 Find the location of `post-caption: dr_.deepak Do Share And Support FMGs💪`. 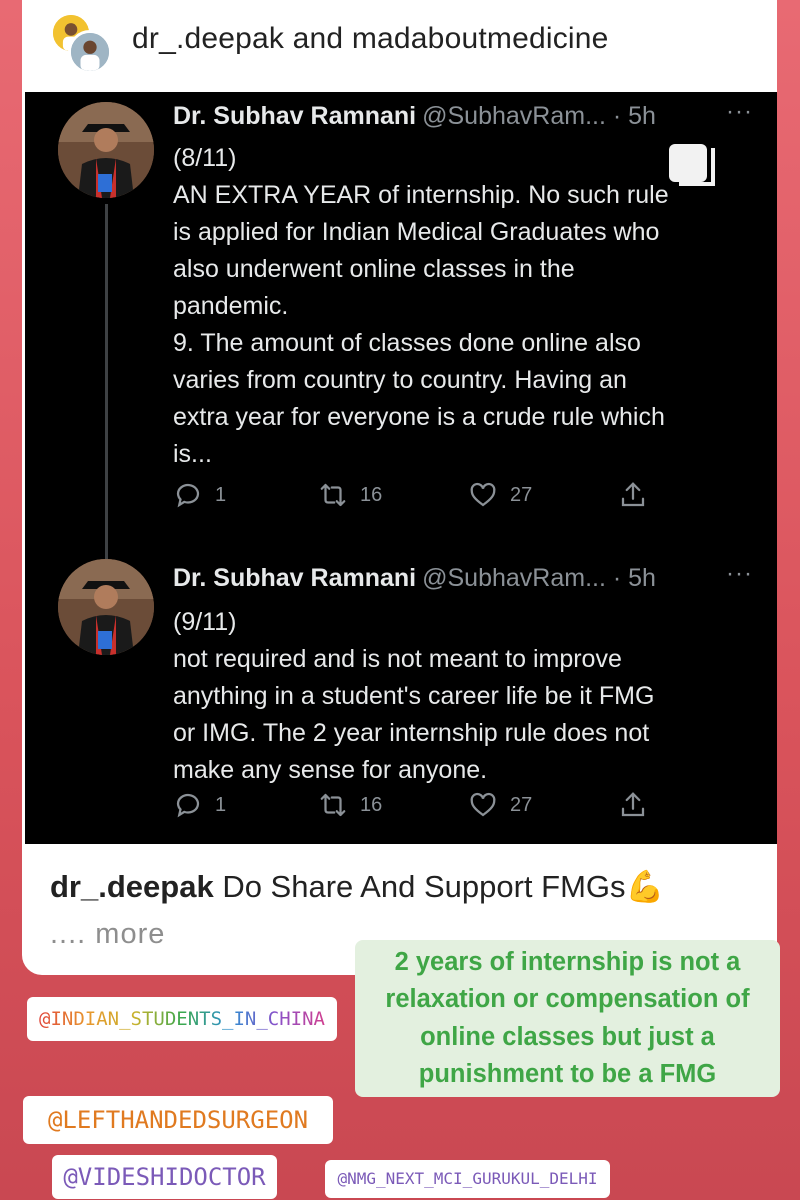

post-caption: dr_.deepak Do Share And Support FMGs💪 is located at coordinates (357, 886).